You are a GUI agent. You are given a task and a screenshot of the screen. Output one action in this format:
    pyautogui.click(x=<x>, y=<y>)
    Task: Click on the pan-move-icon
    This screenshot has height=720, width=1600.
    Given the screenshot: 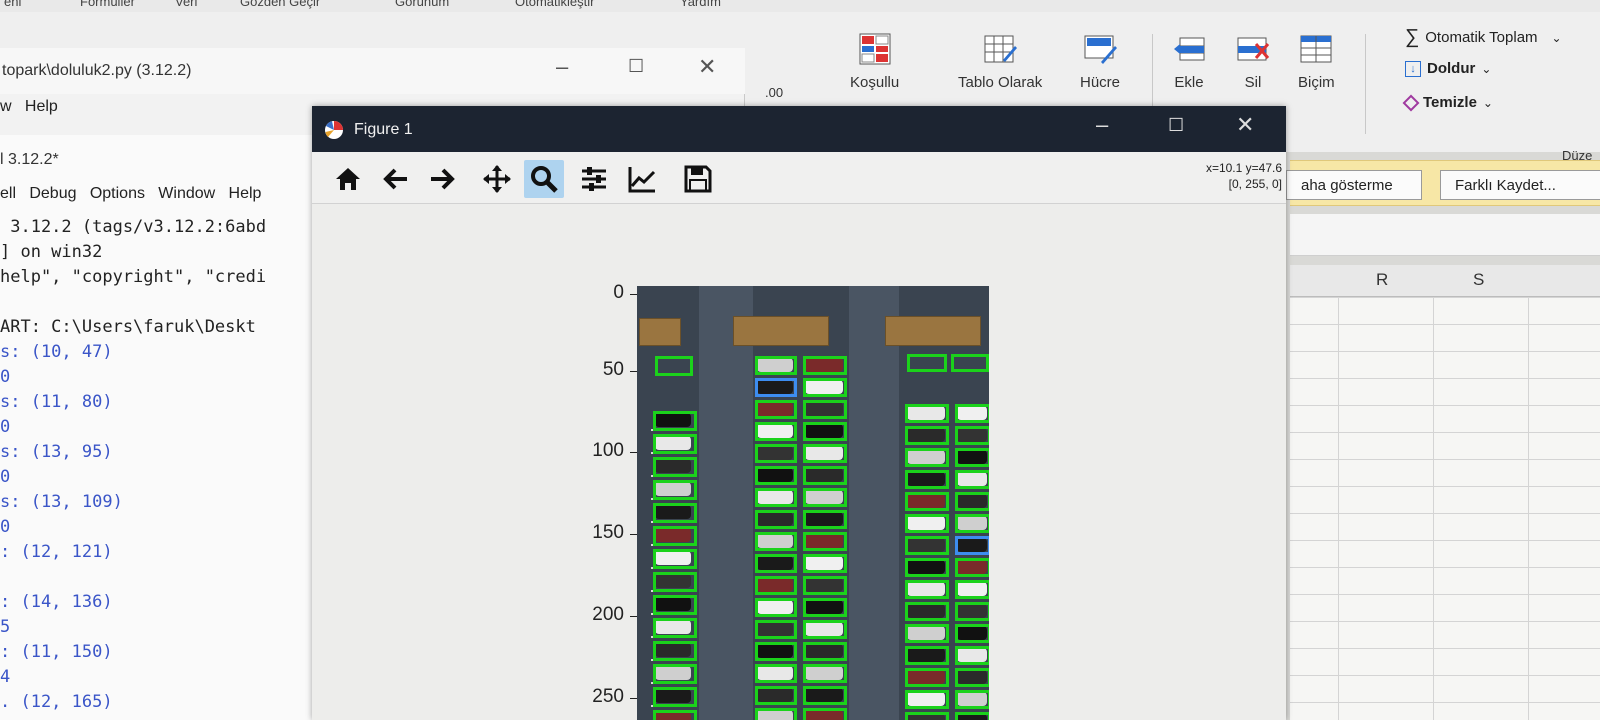 What is the action you would take?
    pyautogui.click(x=497, y=179)
    